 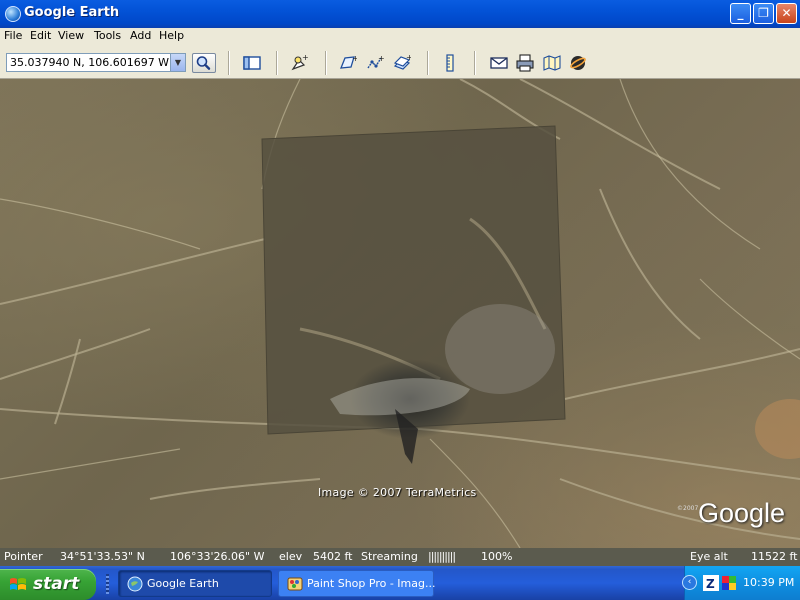 I want to click on sidebar-toggle-icon, so click(x=252, y=63).